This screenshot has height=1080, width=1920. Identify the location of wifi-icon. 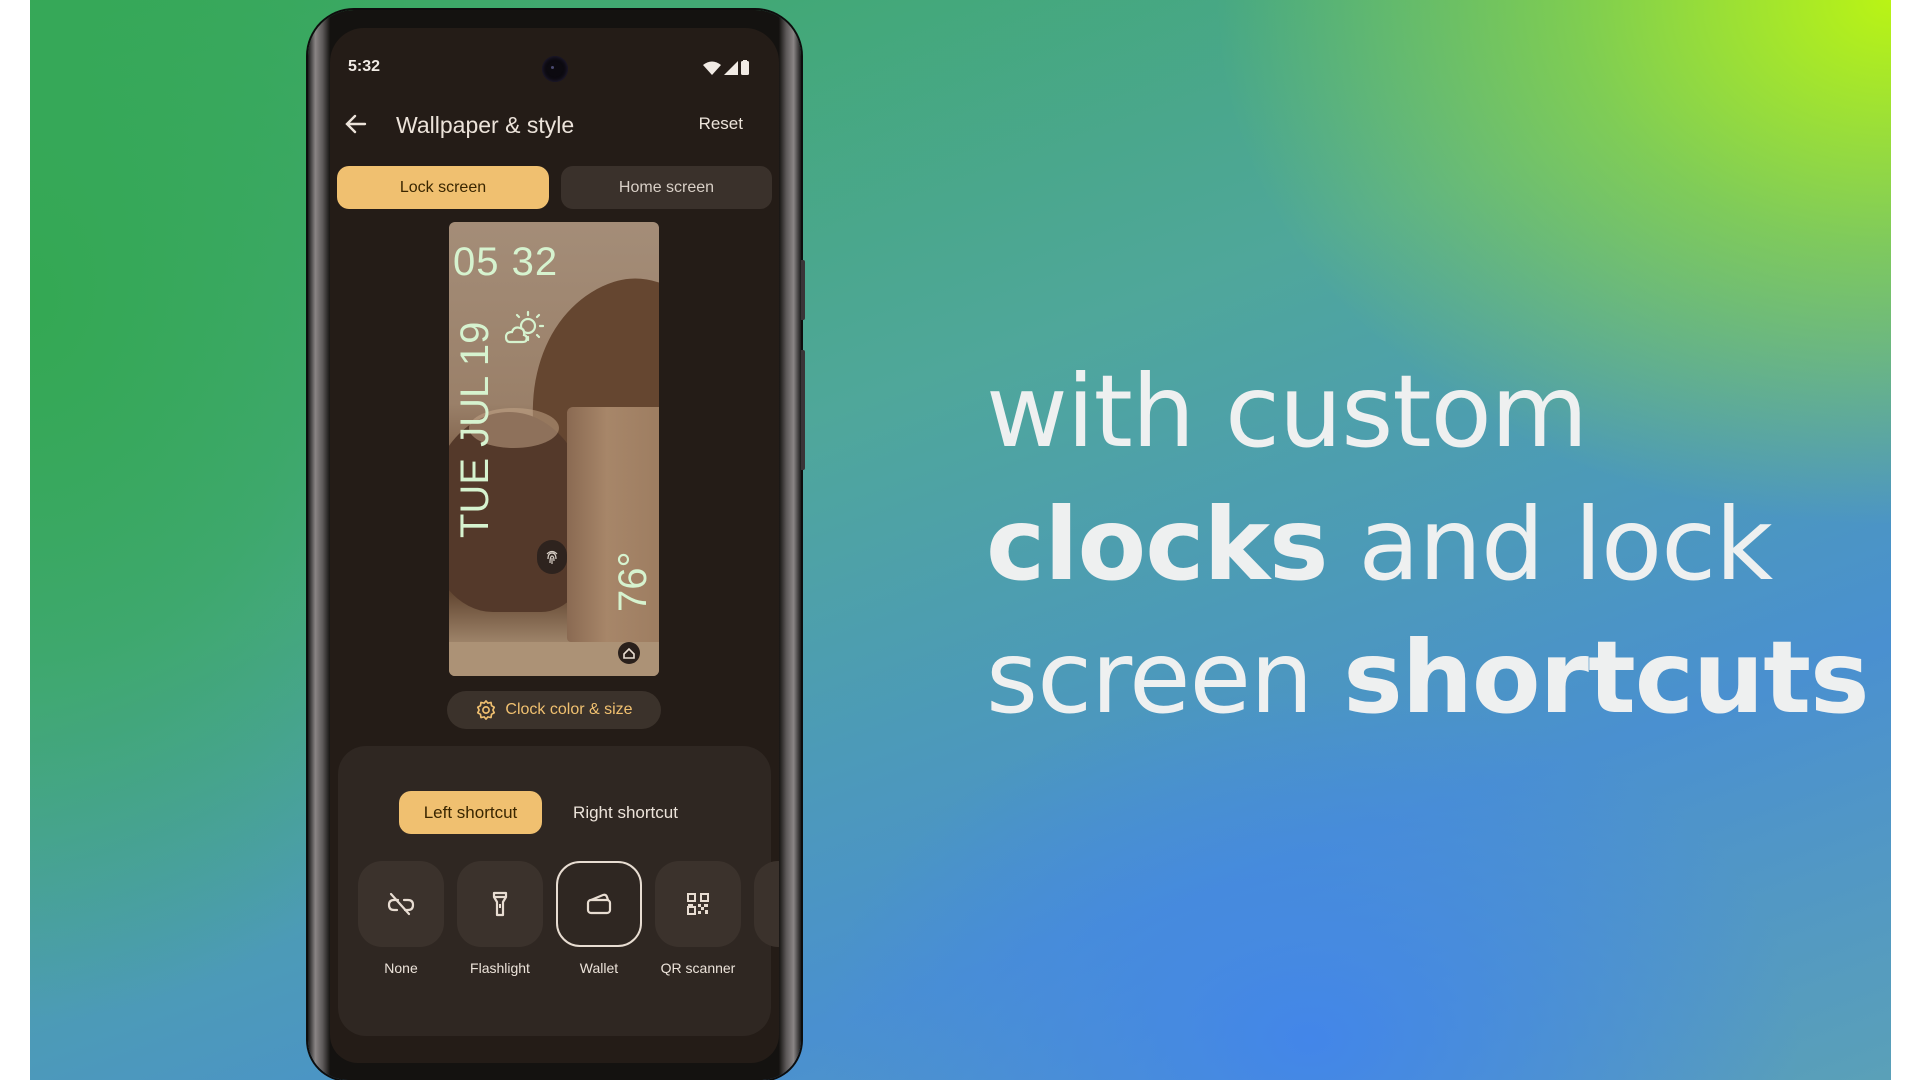
(712, 68).